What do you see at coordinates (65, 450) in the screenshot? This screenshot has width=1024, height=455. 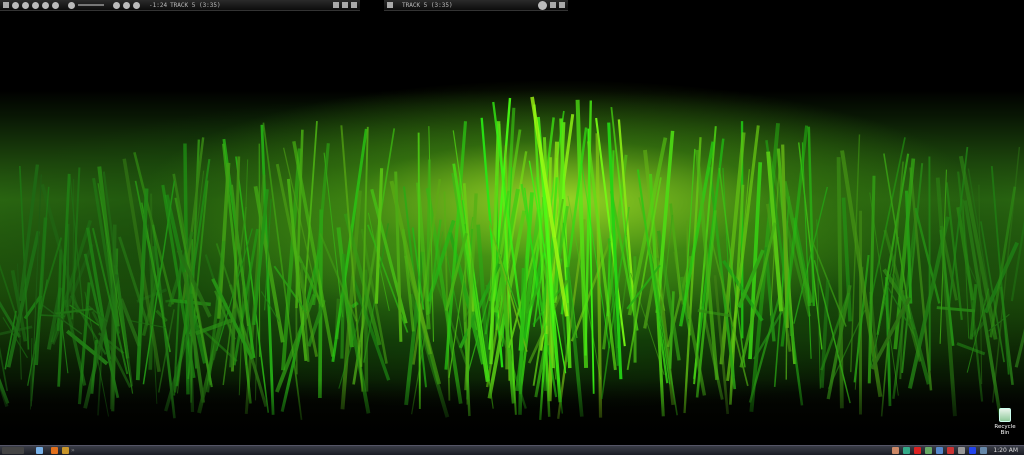 I see `winamp-icon` at bounding box center [65, 450].